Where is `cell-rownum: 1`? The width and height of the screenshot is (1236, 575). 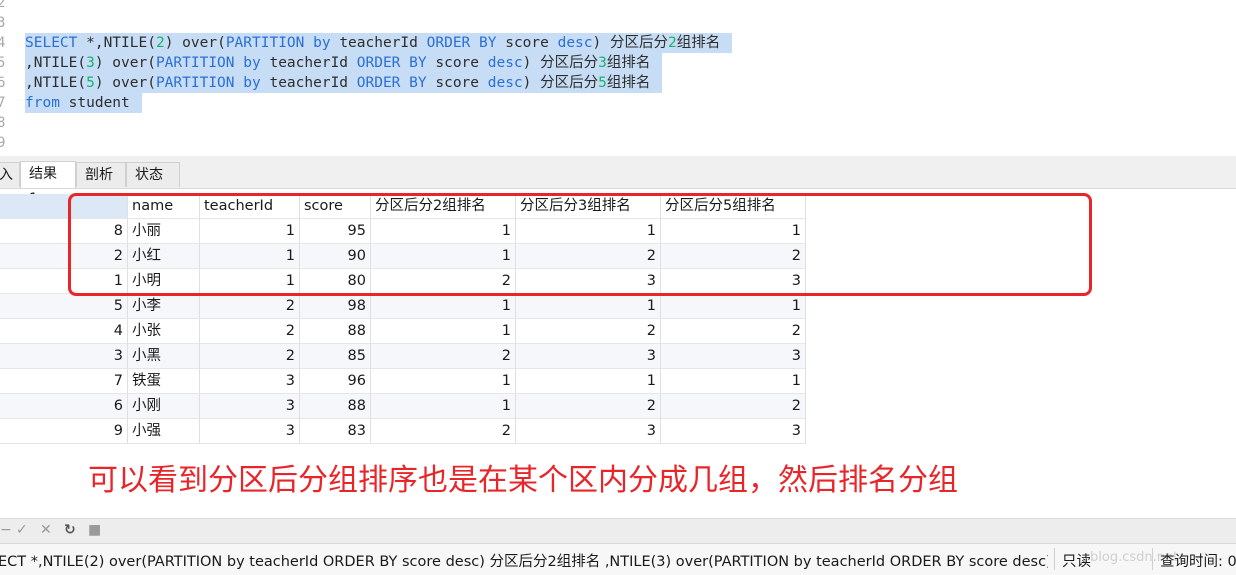
cell-rownum: 1 is located at coordinates (98, 281).